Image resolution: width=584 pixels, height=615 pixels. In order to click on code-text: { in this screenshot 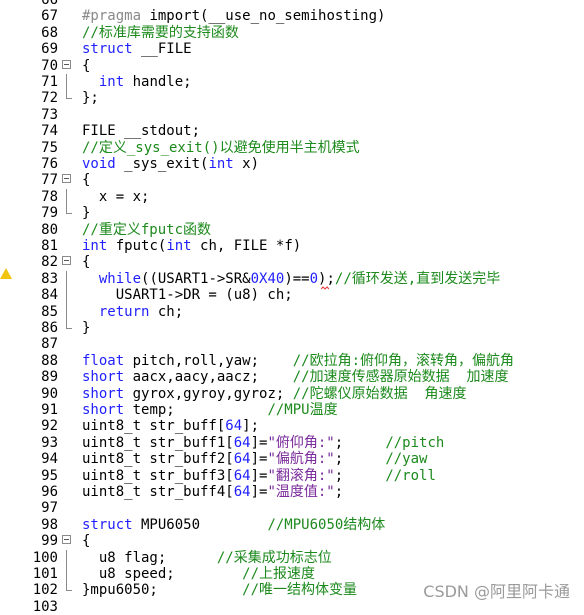, I will do `click(86, 262)`.